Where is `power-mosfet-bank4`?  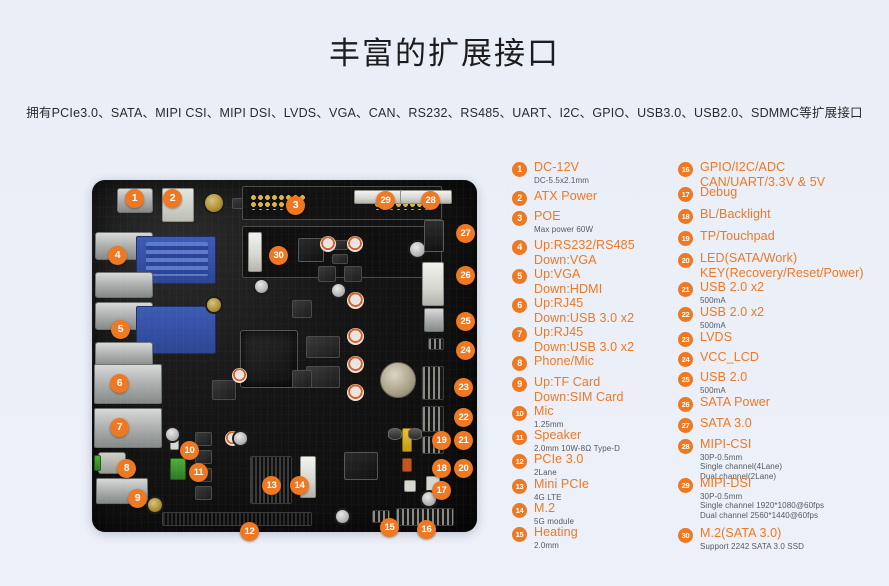 power-mosfet-bank4 is located at coordinates (203, 493).